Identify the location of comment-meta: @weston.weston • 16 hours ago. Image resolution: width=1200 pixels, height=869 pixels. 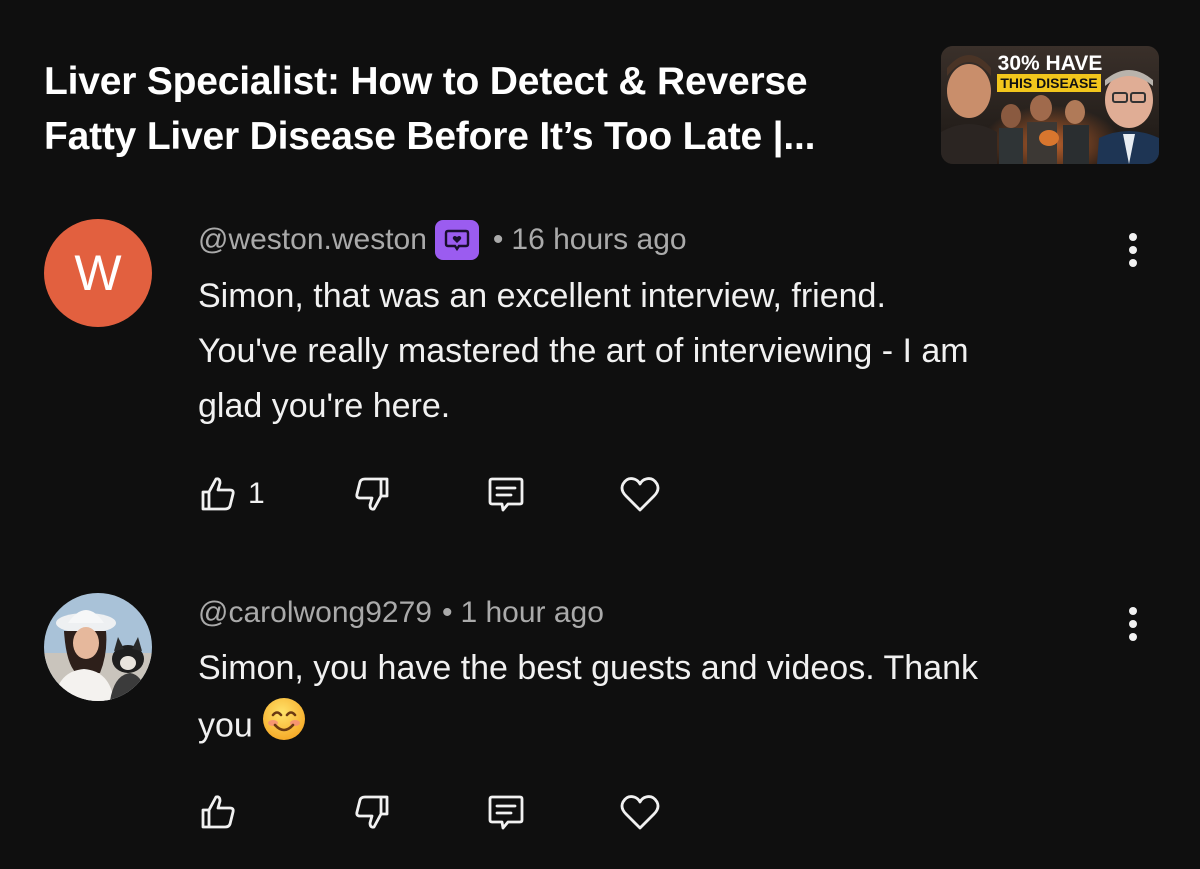
(442, 240).